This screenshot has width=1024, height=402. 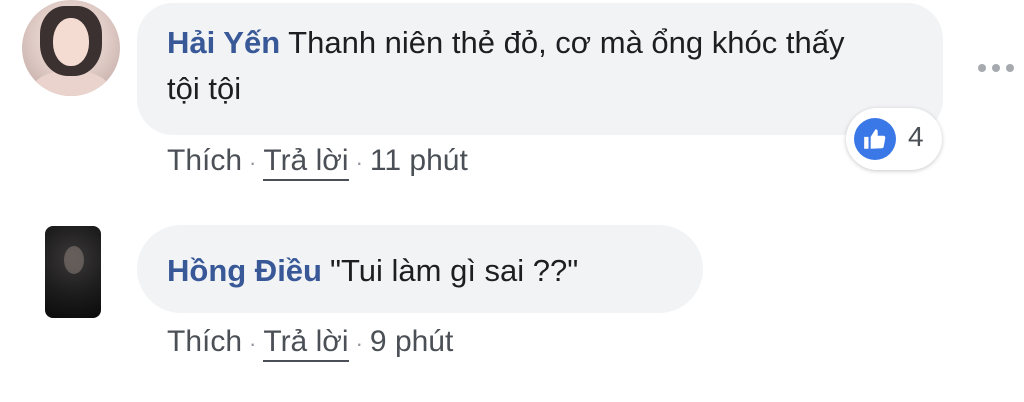 I want to click on comment-author: Hải Yến, so click(x=223, y=42).